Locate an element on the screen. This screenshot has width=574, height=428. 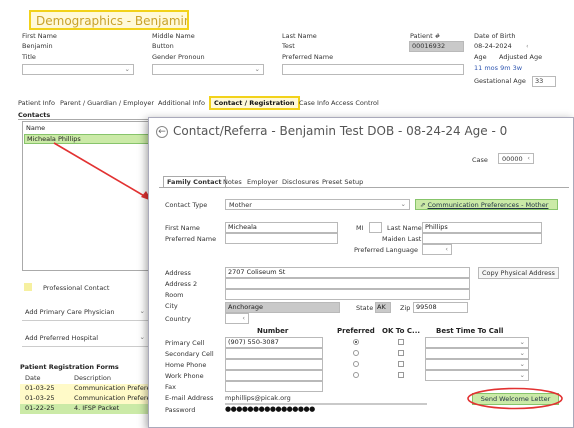
gestational-age-input: 33 is located at coordinates (544, 81).